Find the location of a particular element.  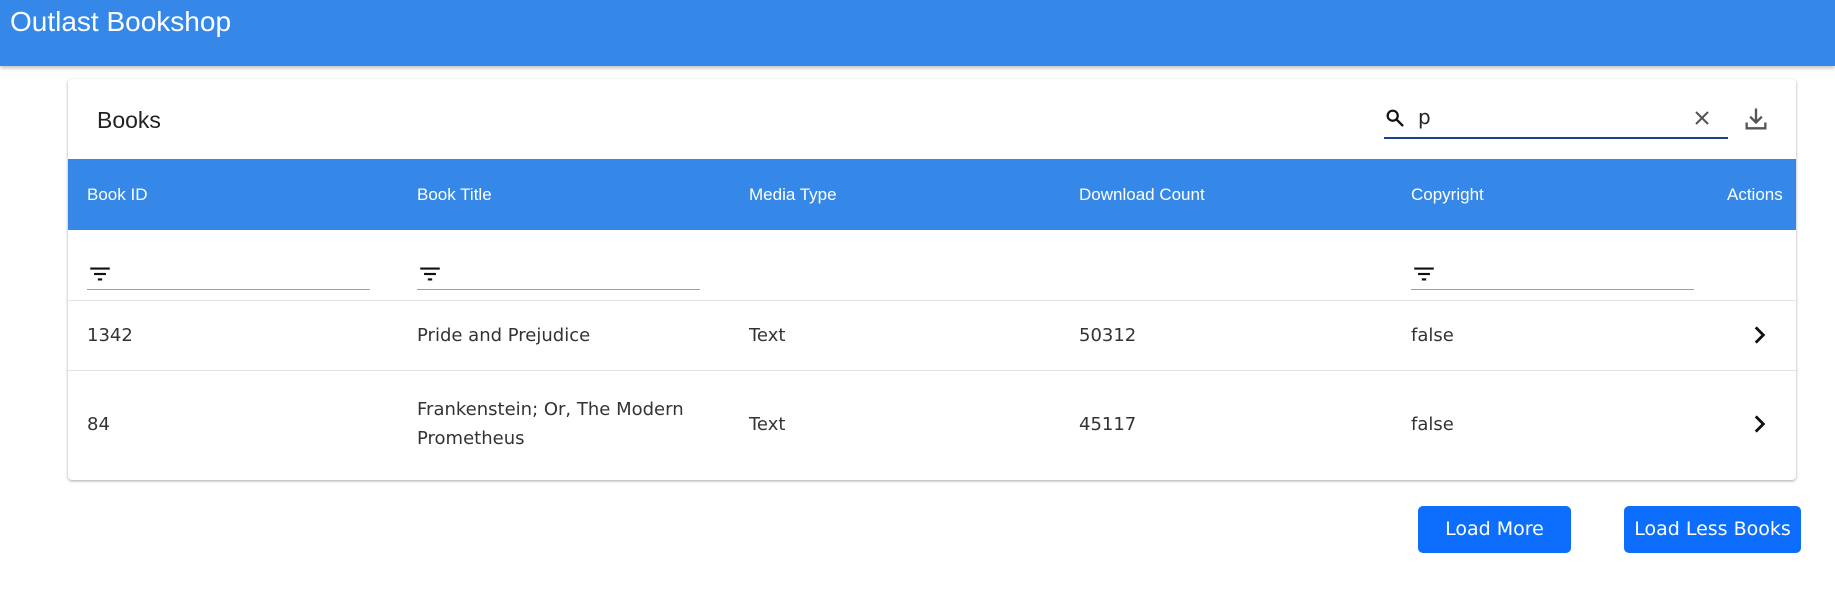

table-toolbar: Books is located at coordinates (932, 119).